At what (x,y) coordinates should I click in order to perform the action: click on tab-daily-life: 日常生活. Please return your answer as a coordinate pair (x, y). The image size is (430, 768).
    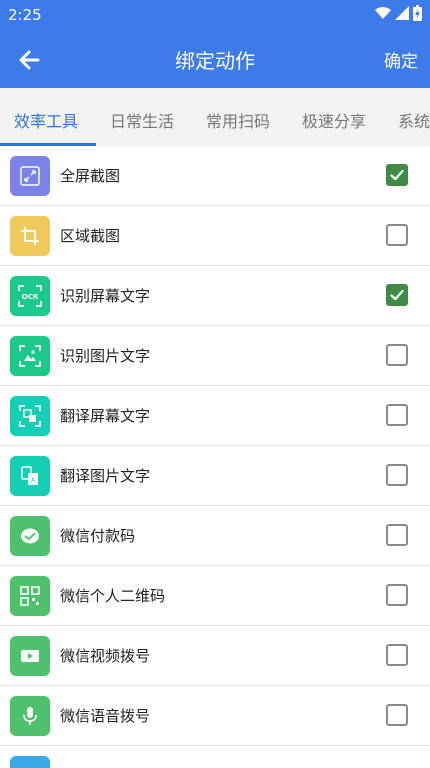
    Looking at the image, I should click on (142, 120).